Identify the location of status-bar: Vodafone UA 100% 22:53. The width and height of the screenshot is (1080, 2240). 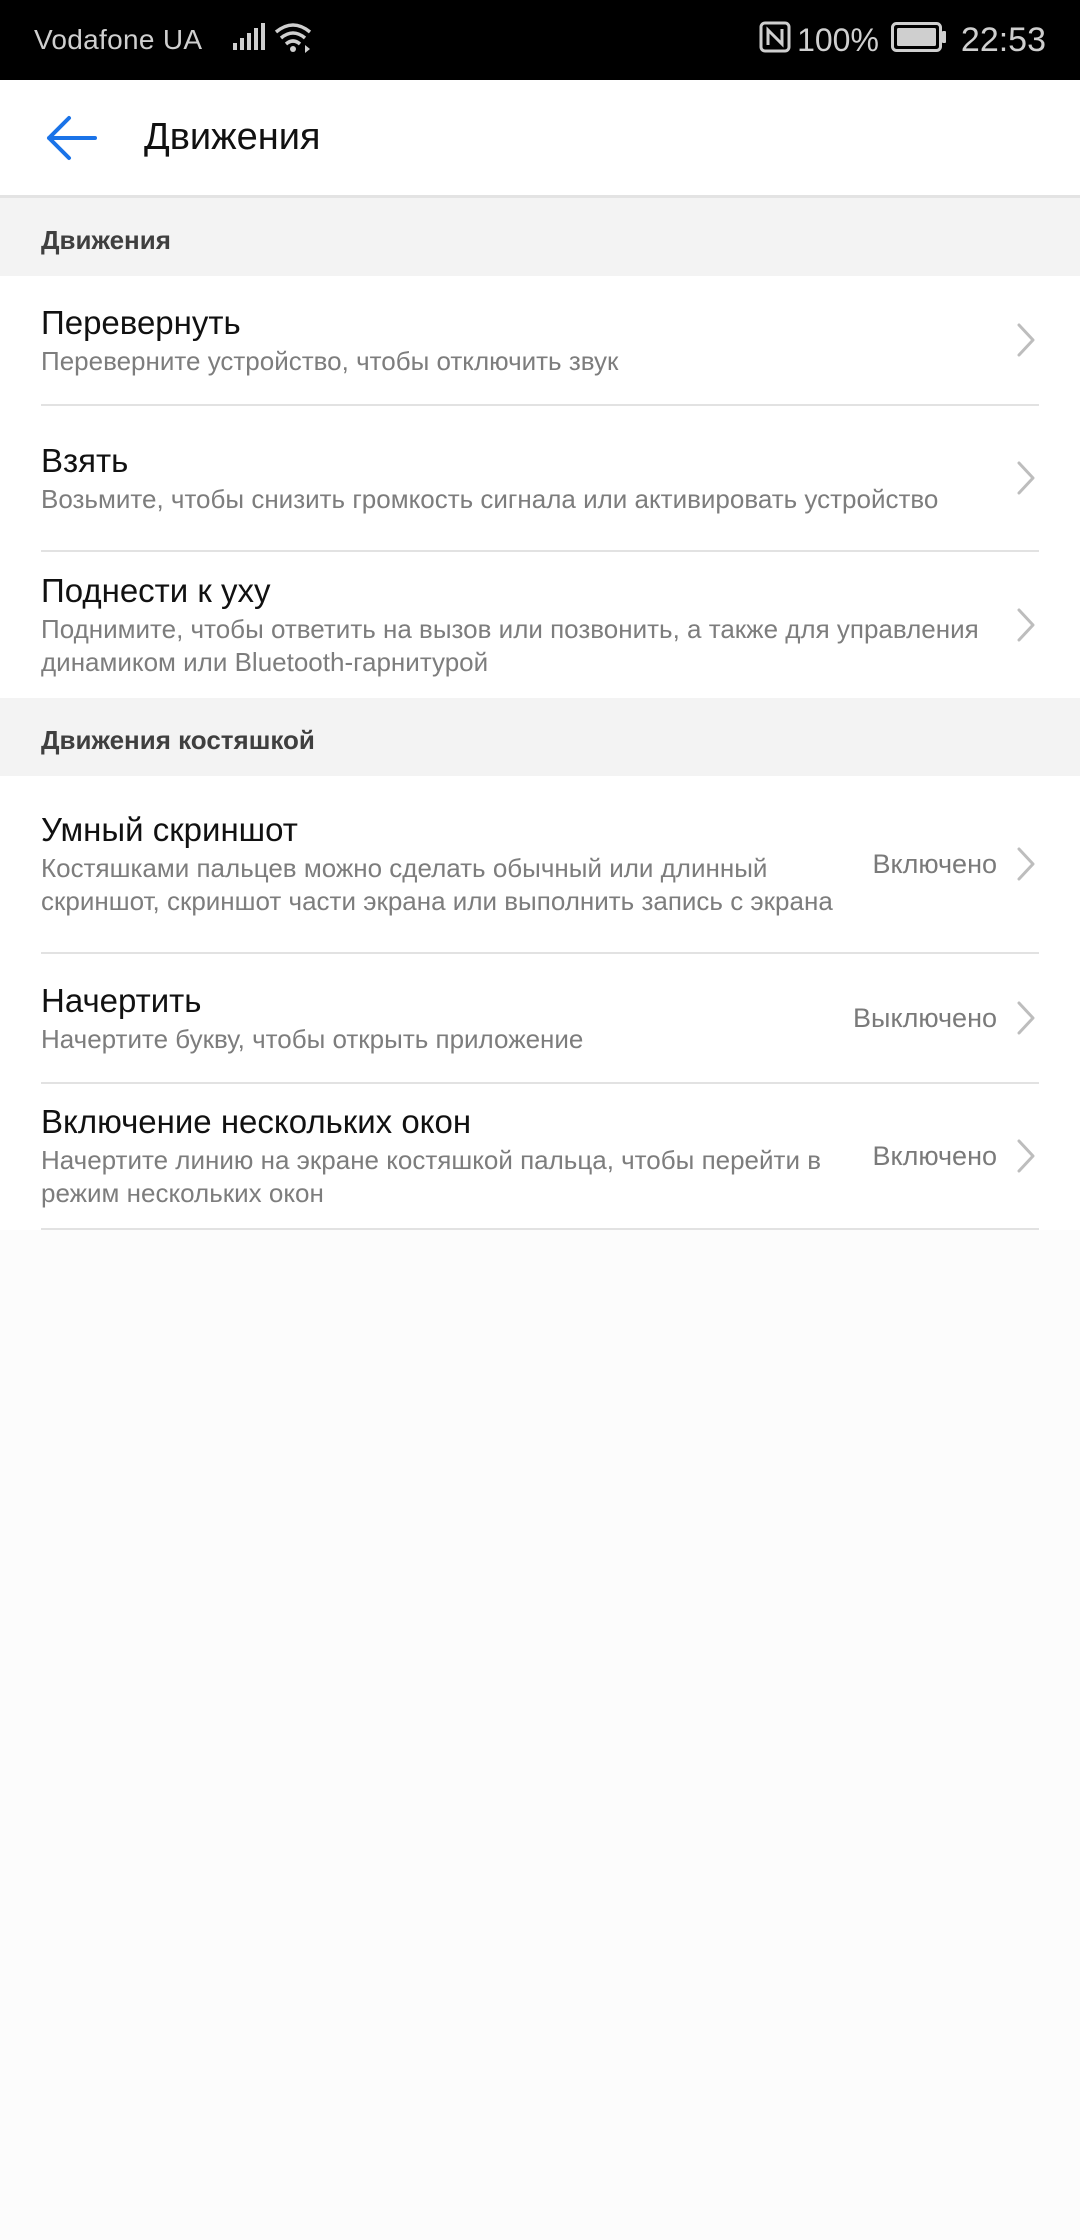
(540, 40).